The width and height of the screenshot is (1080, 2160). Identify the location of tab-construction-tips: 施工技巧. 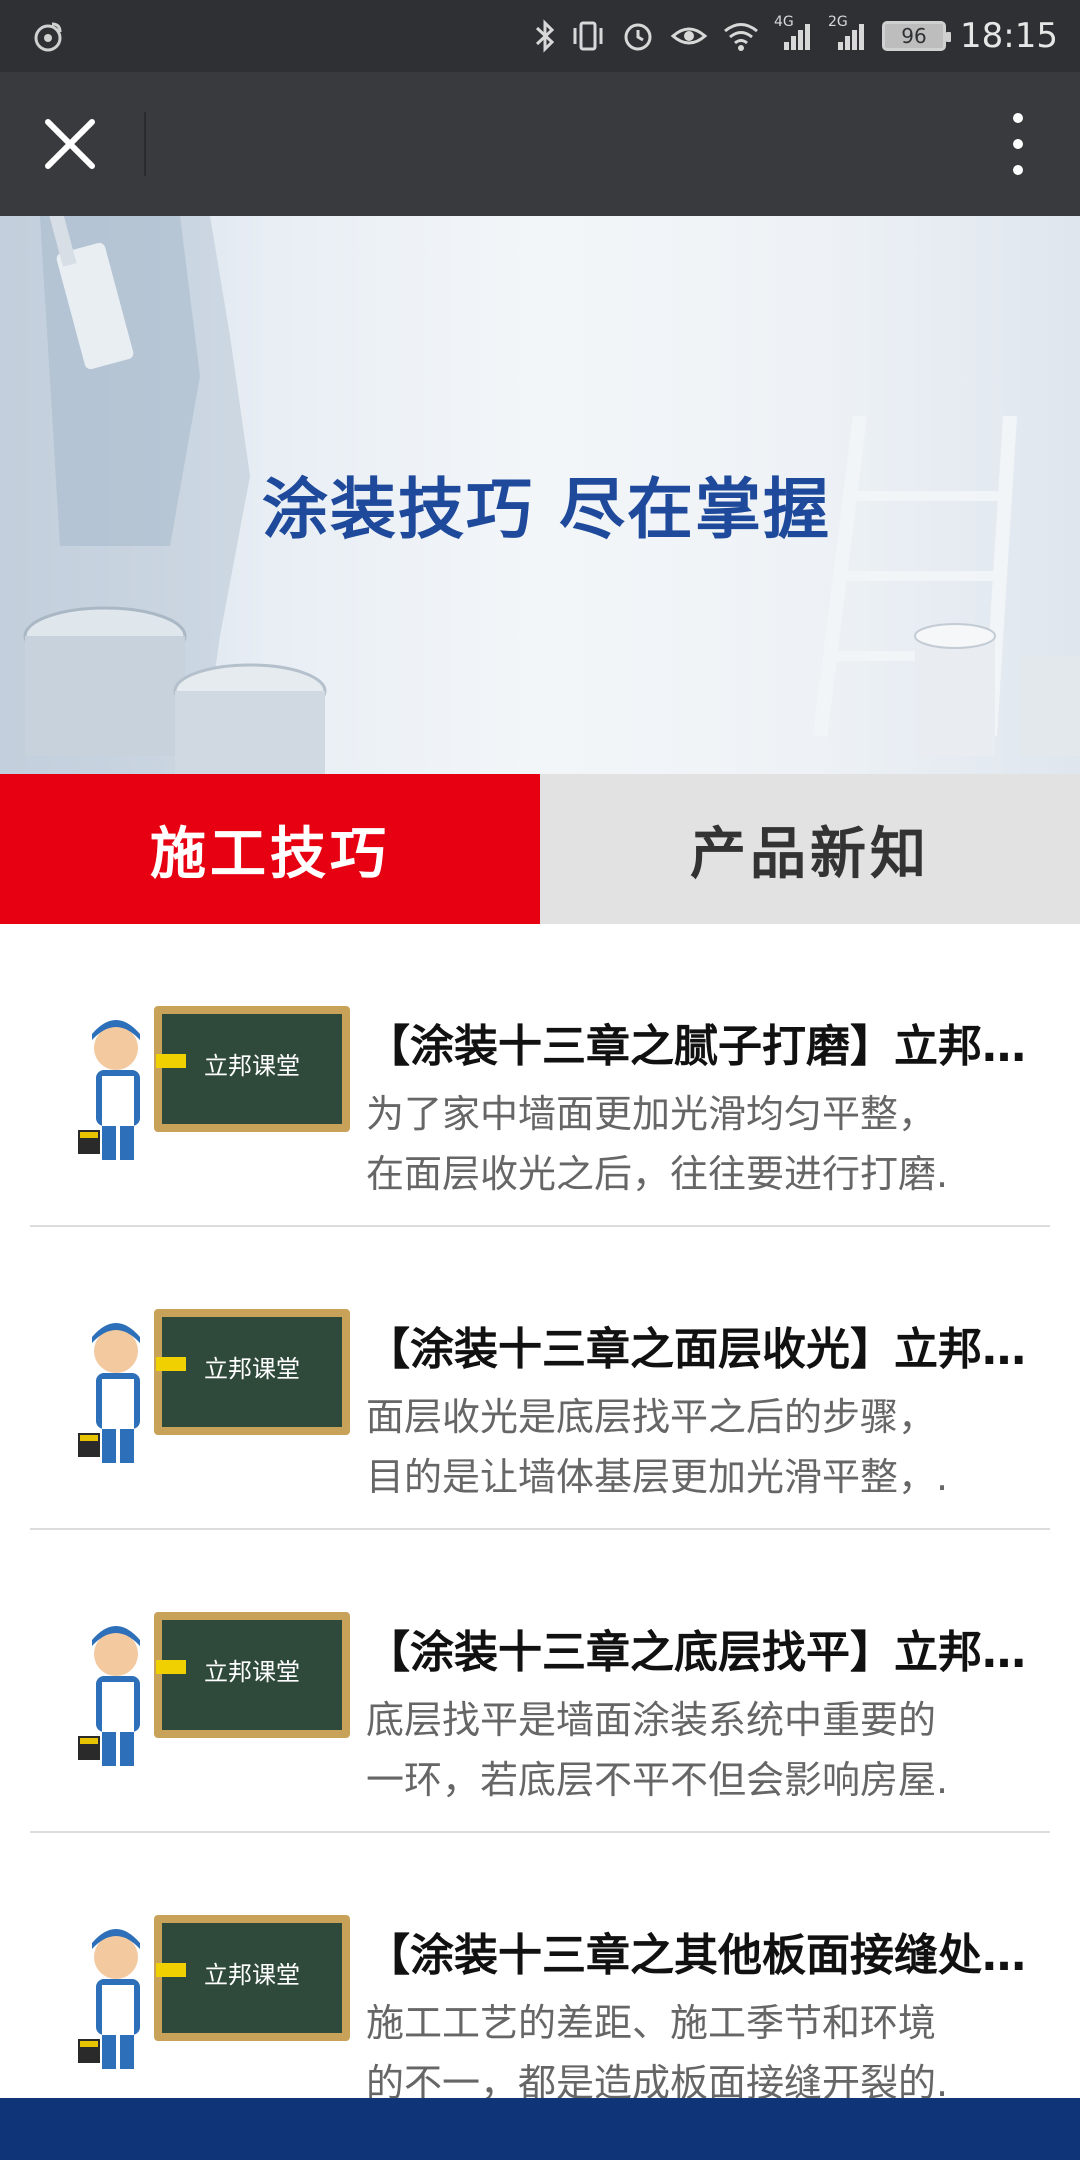
(270, 849).